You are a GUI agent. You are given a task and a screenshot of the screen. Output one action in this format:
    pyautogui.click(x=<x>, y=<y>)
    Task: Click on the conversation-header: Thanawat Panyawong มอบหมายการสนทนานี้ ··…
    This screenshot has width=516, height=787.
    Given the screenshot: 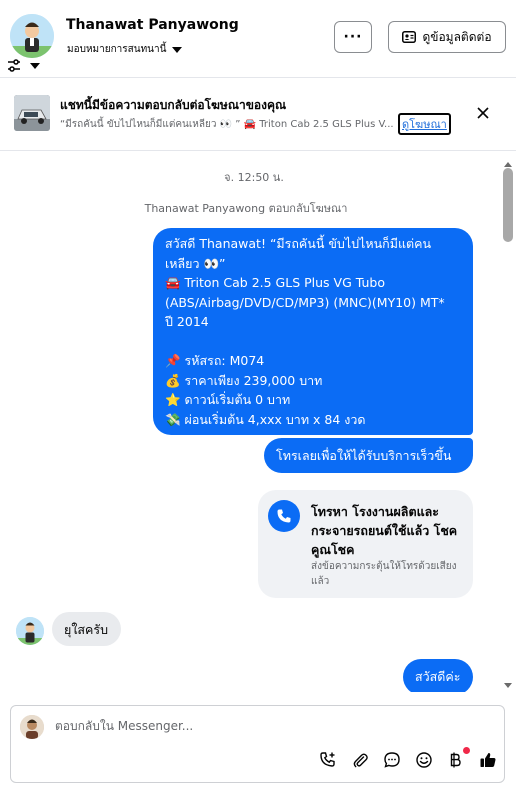 What is the action you would take?
    pyautogui.click(x=258, y=39)
    